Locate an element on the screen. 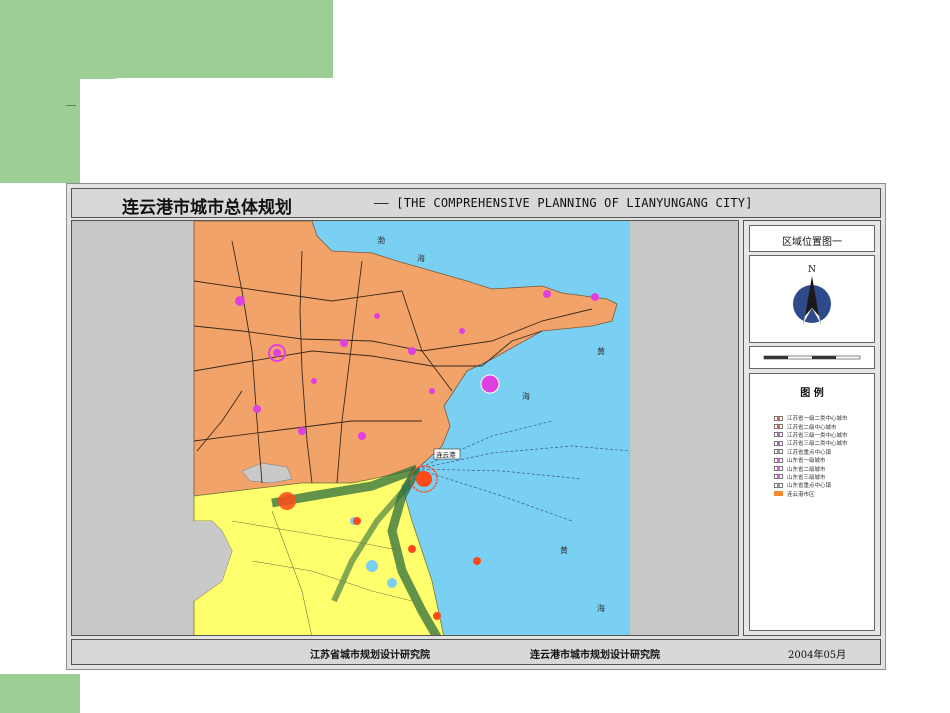 Image resolution: width=950 pixels, height=713 pixels. city-marker-qingdao is located at coordinates (490, 384).